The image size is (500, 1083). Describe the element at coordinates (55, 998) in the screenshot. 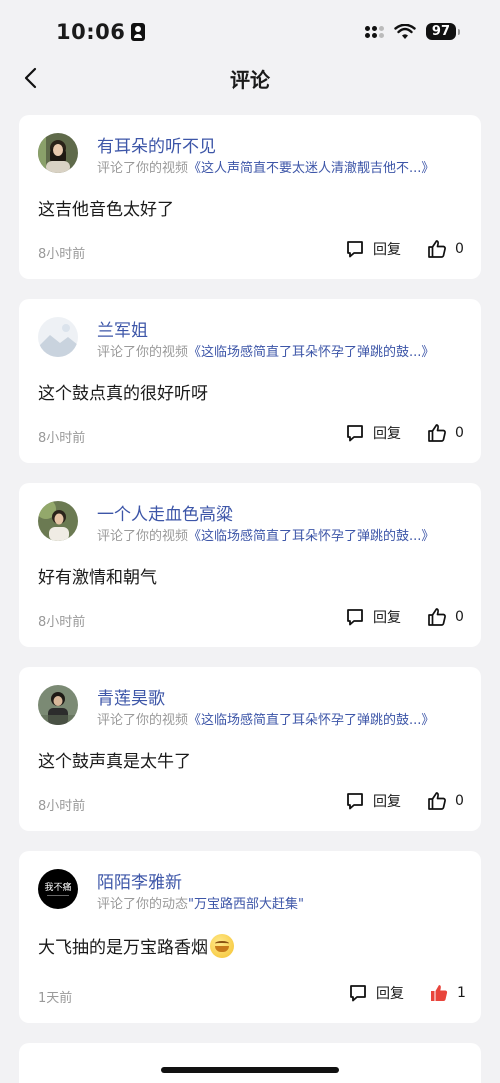

I see `comment-time: 1天前` at that location.